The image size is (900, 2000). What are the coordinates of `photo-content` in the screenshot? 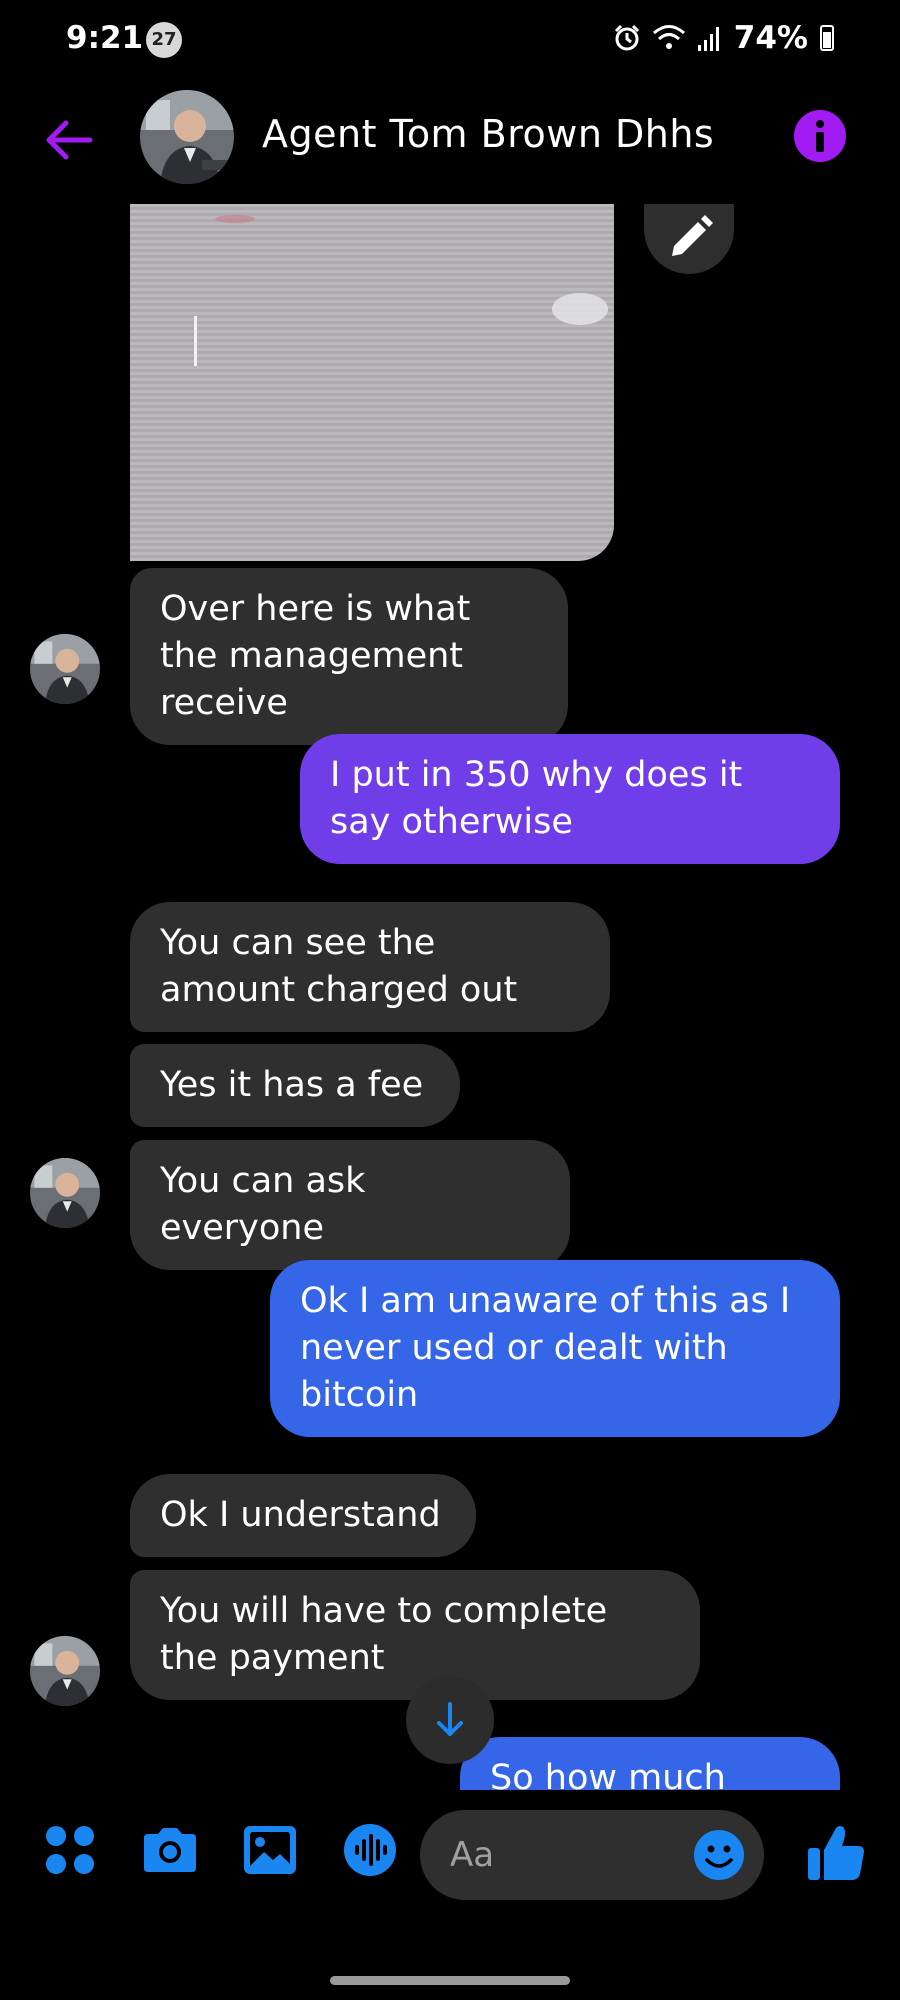 It's located at (372, 382).